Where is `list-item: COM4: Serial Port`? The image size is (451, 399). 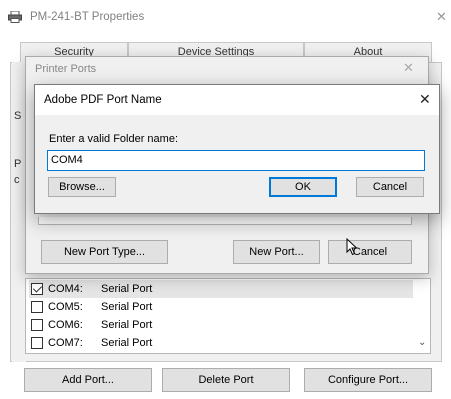
list-item: COM4: Serial Port is located at coordinates (221, 289).